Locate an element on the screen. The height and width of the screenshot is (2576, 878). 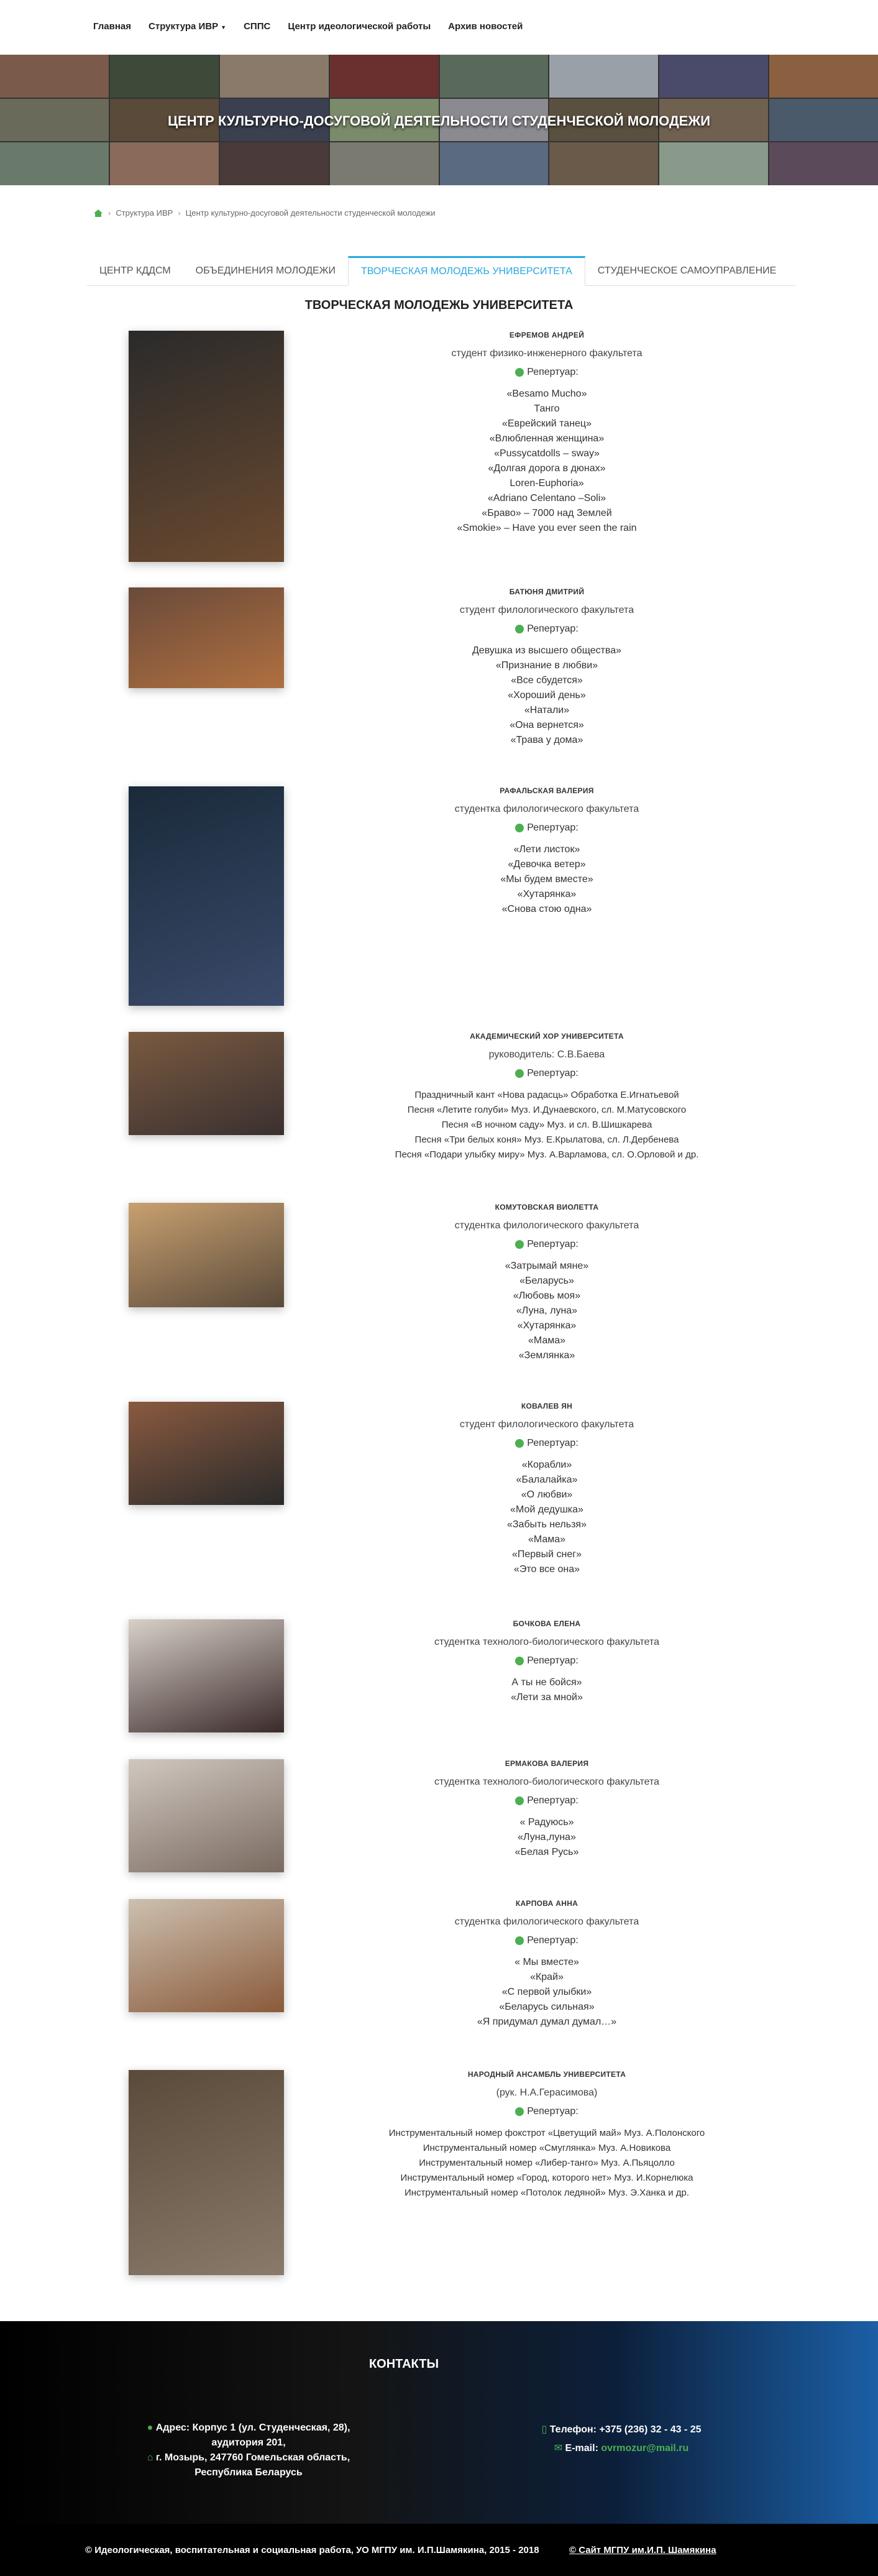
song-item: «Хутарянка» is located at coordinates (547, 1325).